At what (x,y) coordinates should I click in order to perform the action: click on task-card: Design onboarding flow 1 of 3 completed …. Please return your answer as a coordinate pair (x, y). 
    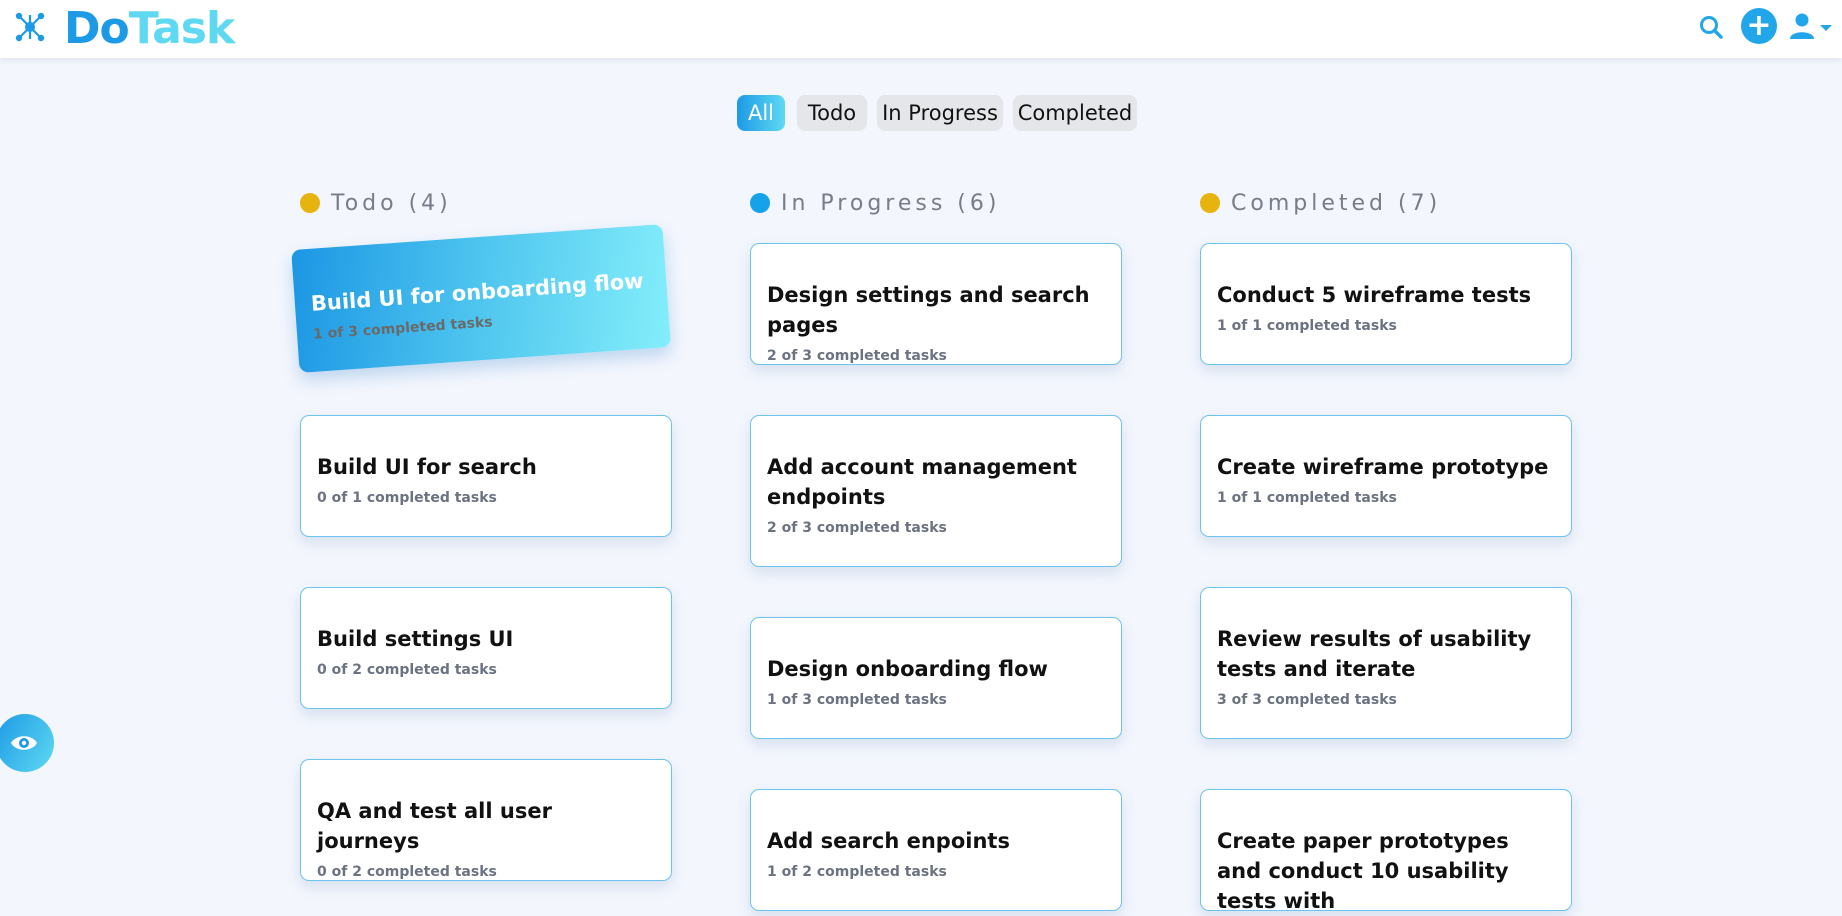
    Looking at the image, I should click on (936, 678).